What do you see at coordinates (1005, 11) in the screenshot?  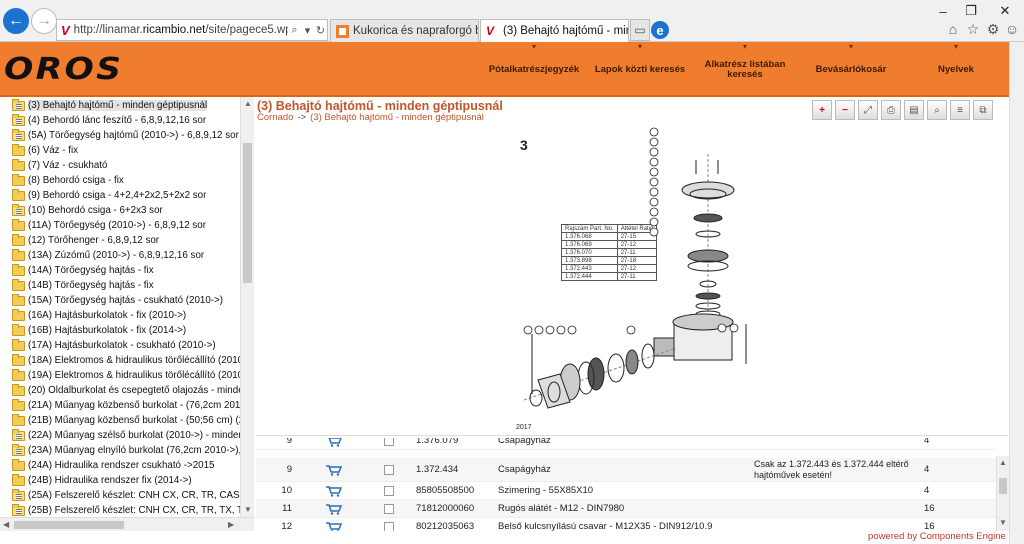 I see `close-window-button: ✕` at bounding box center [1005, 11].